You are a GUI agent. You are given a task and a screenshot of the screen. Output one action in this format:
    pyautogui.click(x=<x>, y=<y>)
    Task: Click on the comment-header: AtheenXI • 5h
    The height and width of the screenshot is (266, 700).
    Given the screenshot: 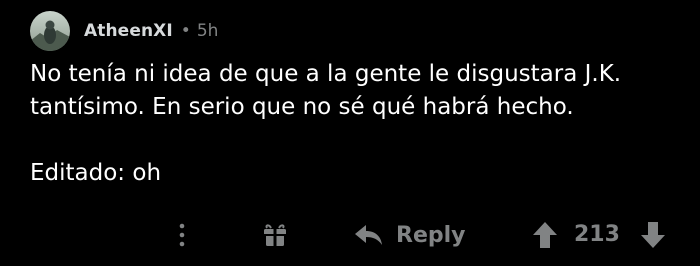 What is the action you would take?
    pyautogui.click(x=124, y=31)
    